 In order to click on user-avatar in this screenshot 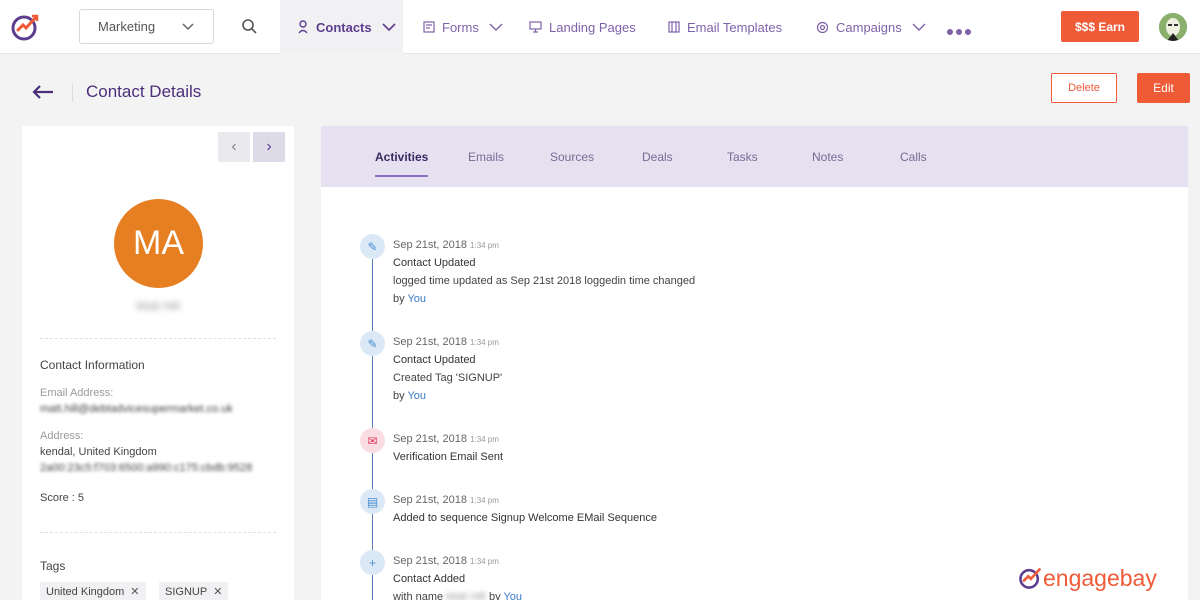, I will do `click(1173, 27)`.